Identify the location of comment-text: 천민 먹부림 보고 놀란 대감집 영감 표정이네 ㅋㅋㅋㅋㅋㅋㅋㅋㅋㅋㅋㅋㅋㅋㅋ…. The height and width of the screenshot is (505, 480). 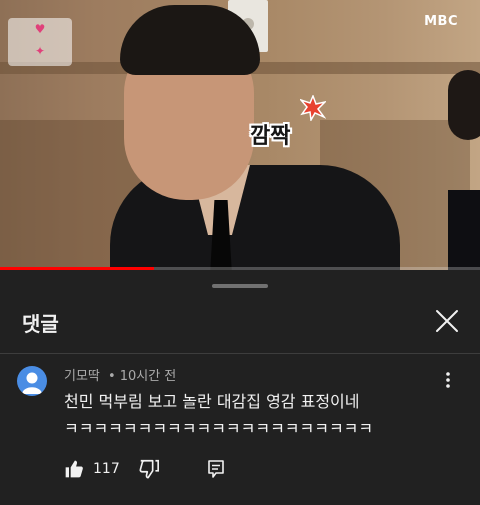
(254, 415).